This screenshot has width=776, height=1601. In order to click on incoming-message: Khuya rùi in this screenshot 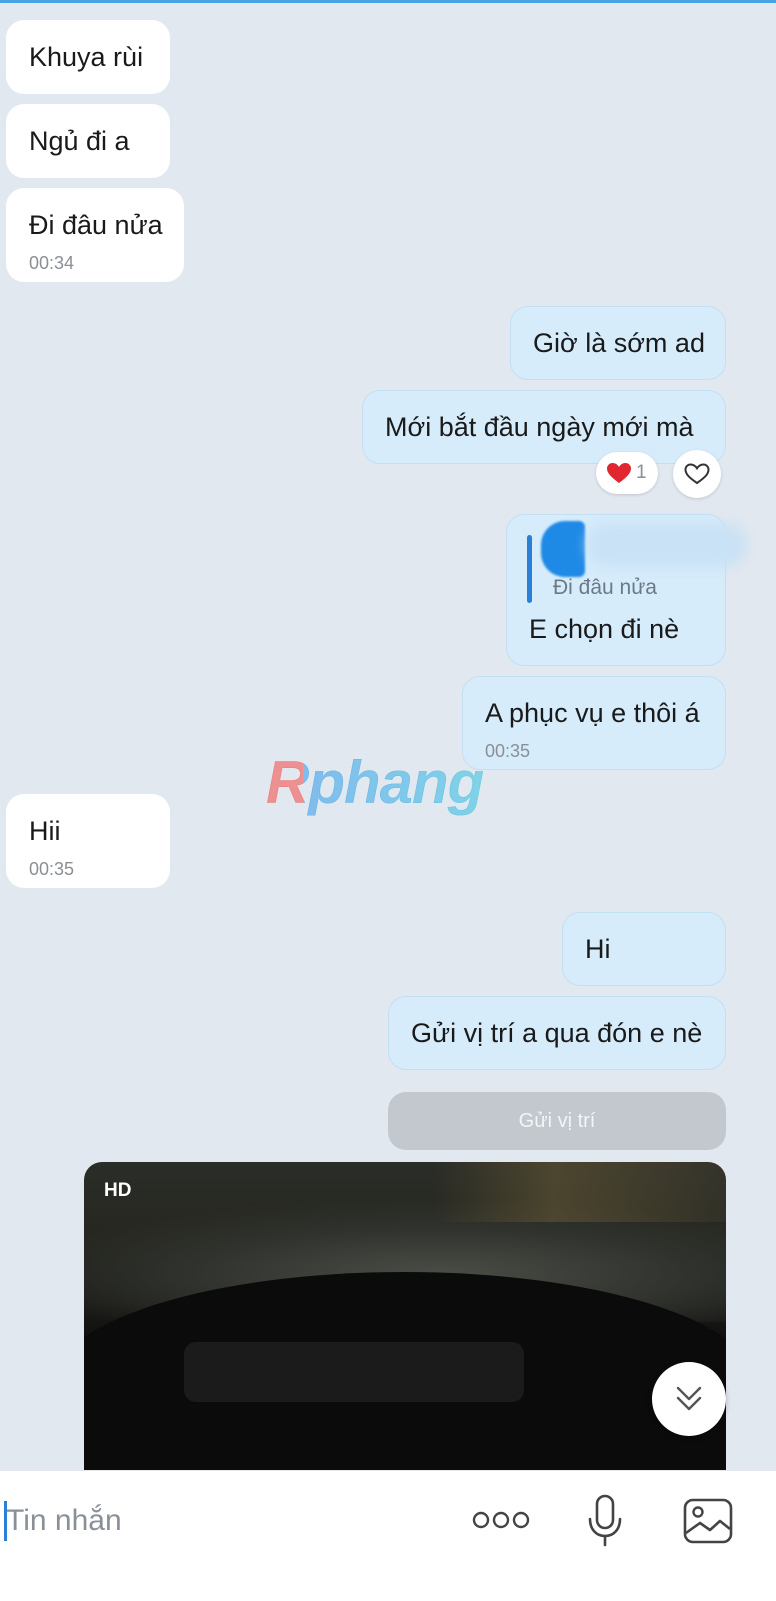, I will do `click(88, 57)`.